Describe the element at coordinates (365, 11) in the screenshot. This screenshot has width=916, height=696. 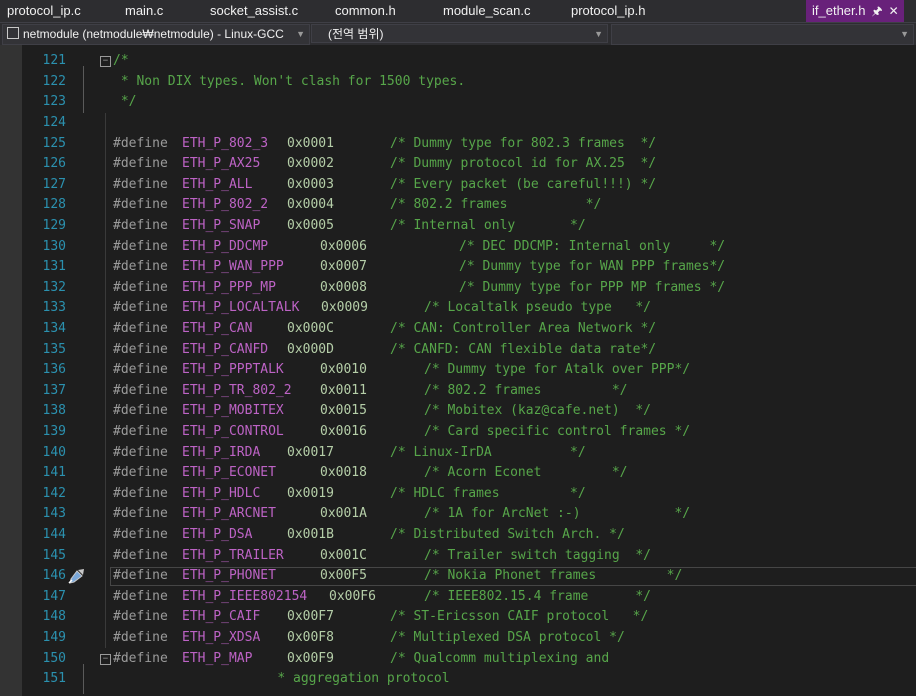
I see `tab-common-h: common.h` at that location.